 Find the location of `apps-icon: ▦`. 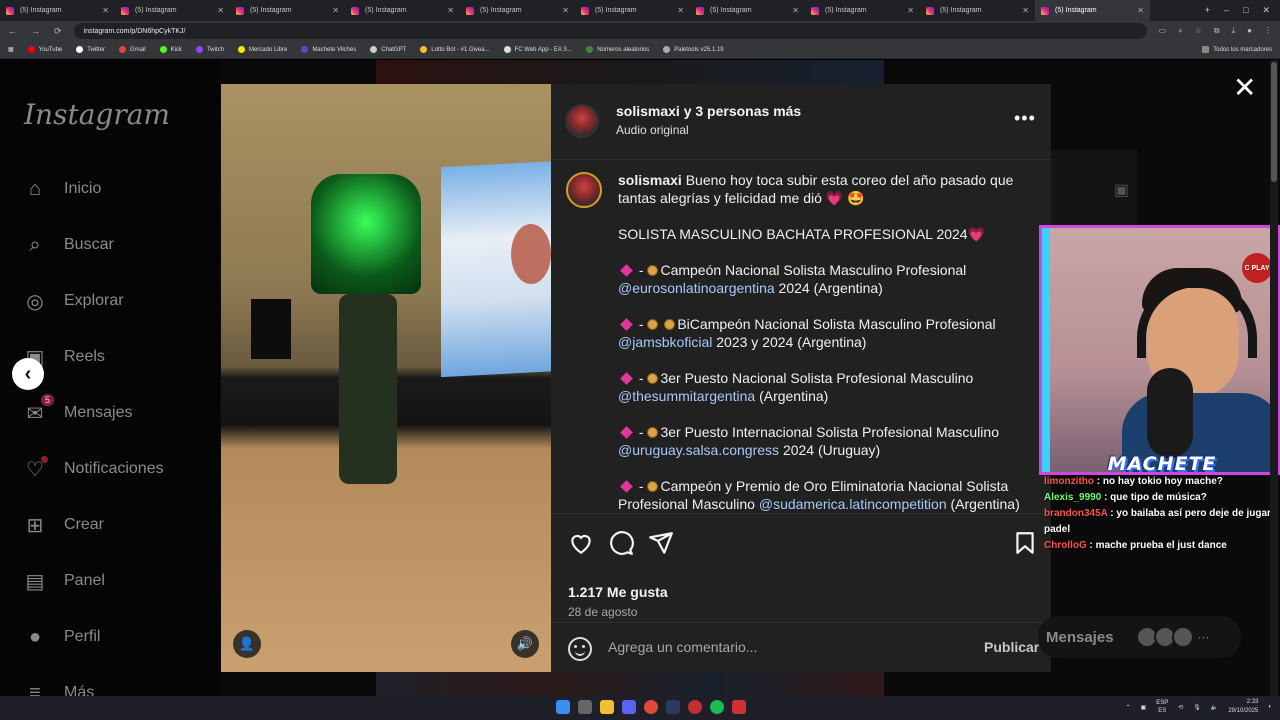

apps-icon: ▦ is located at coordinates (11, 49).